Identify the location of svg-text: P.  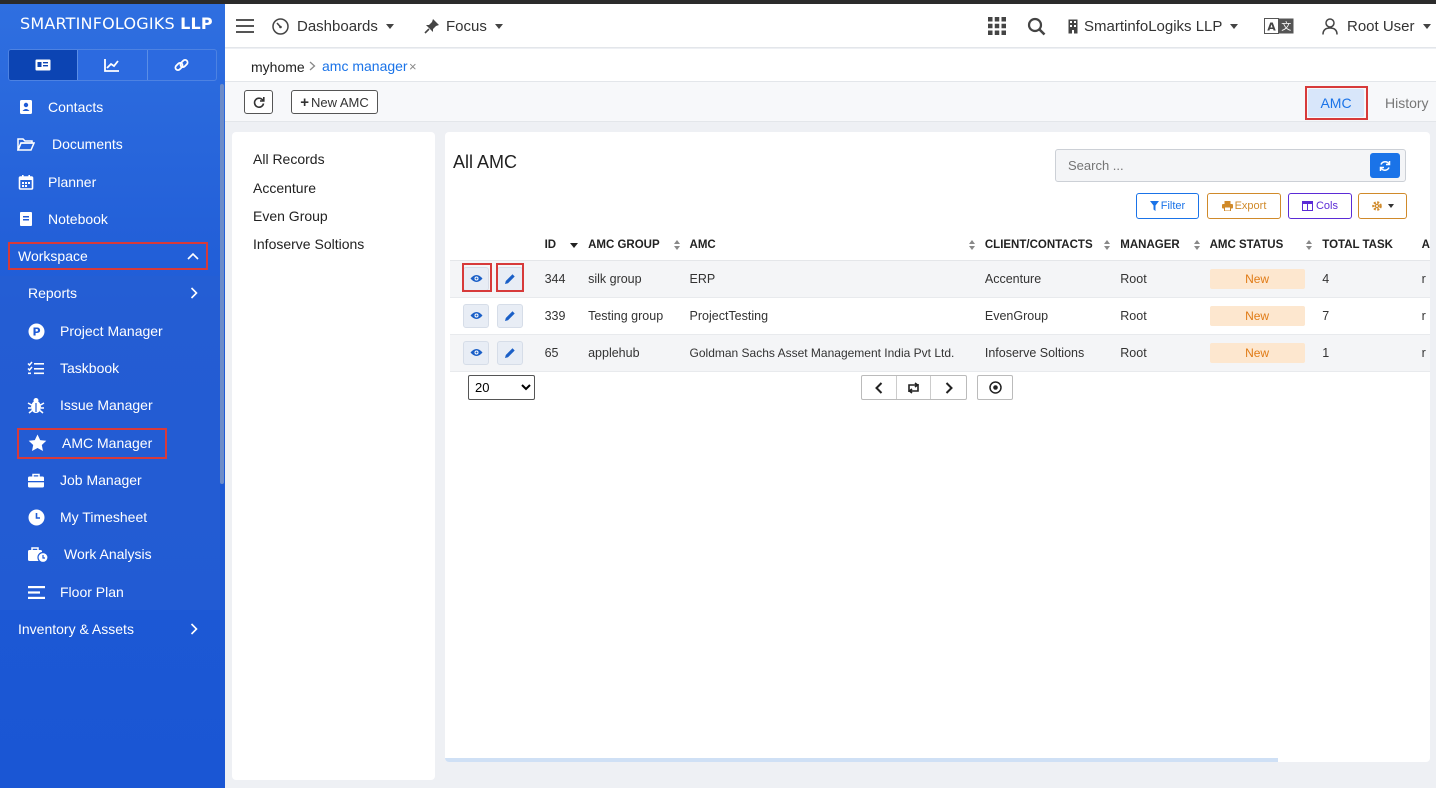
(36, 331).